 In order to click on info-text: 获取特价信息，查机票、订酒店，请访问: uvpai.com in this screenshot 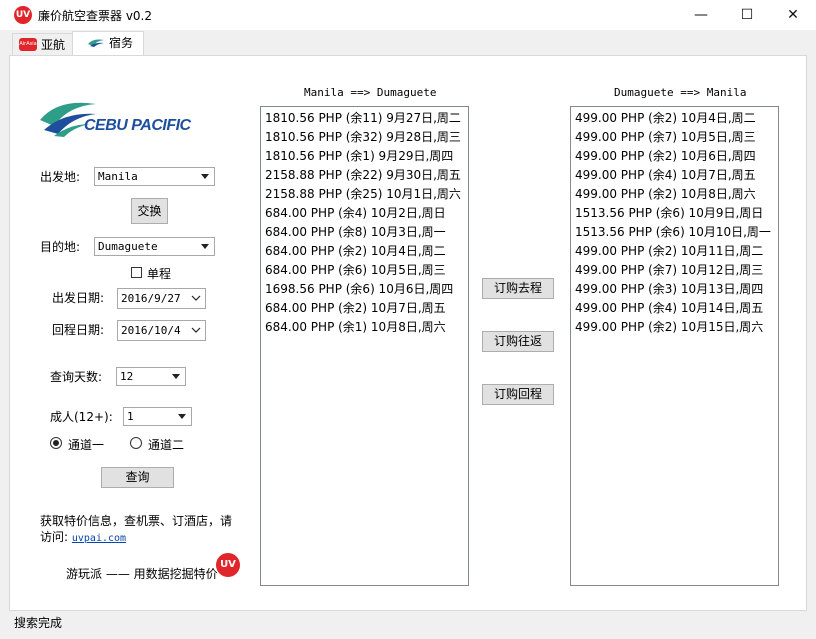, I will do `click(140, 530)`.